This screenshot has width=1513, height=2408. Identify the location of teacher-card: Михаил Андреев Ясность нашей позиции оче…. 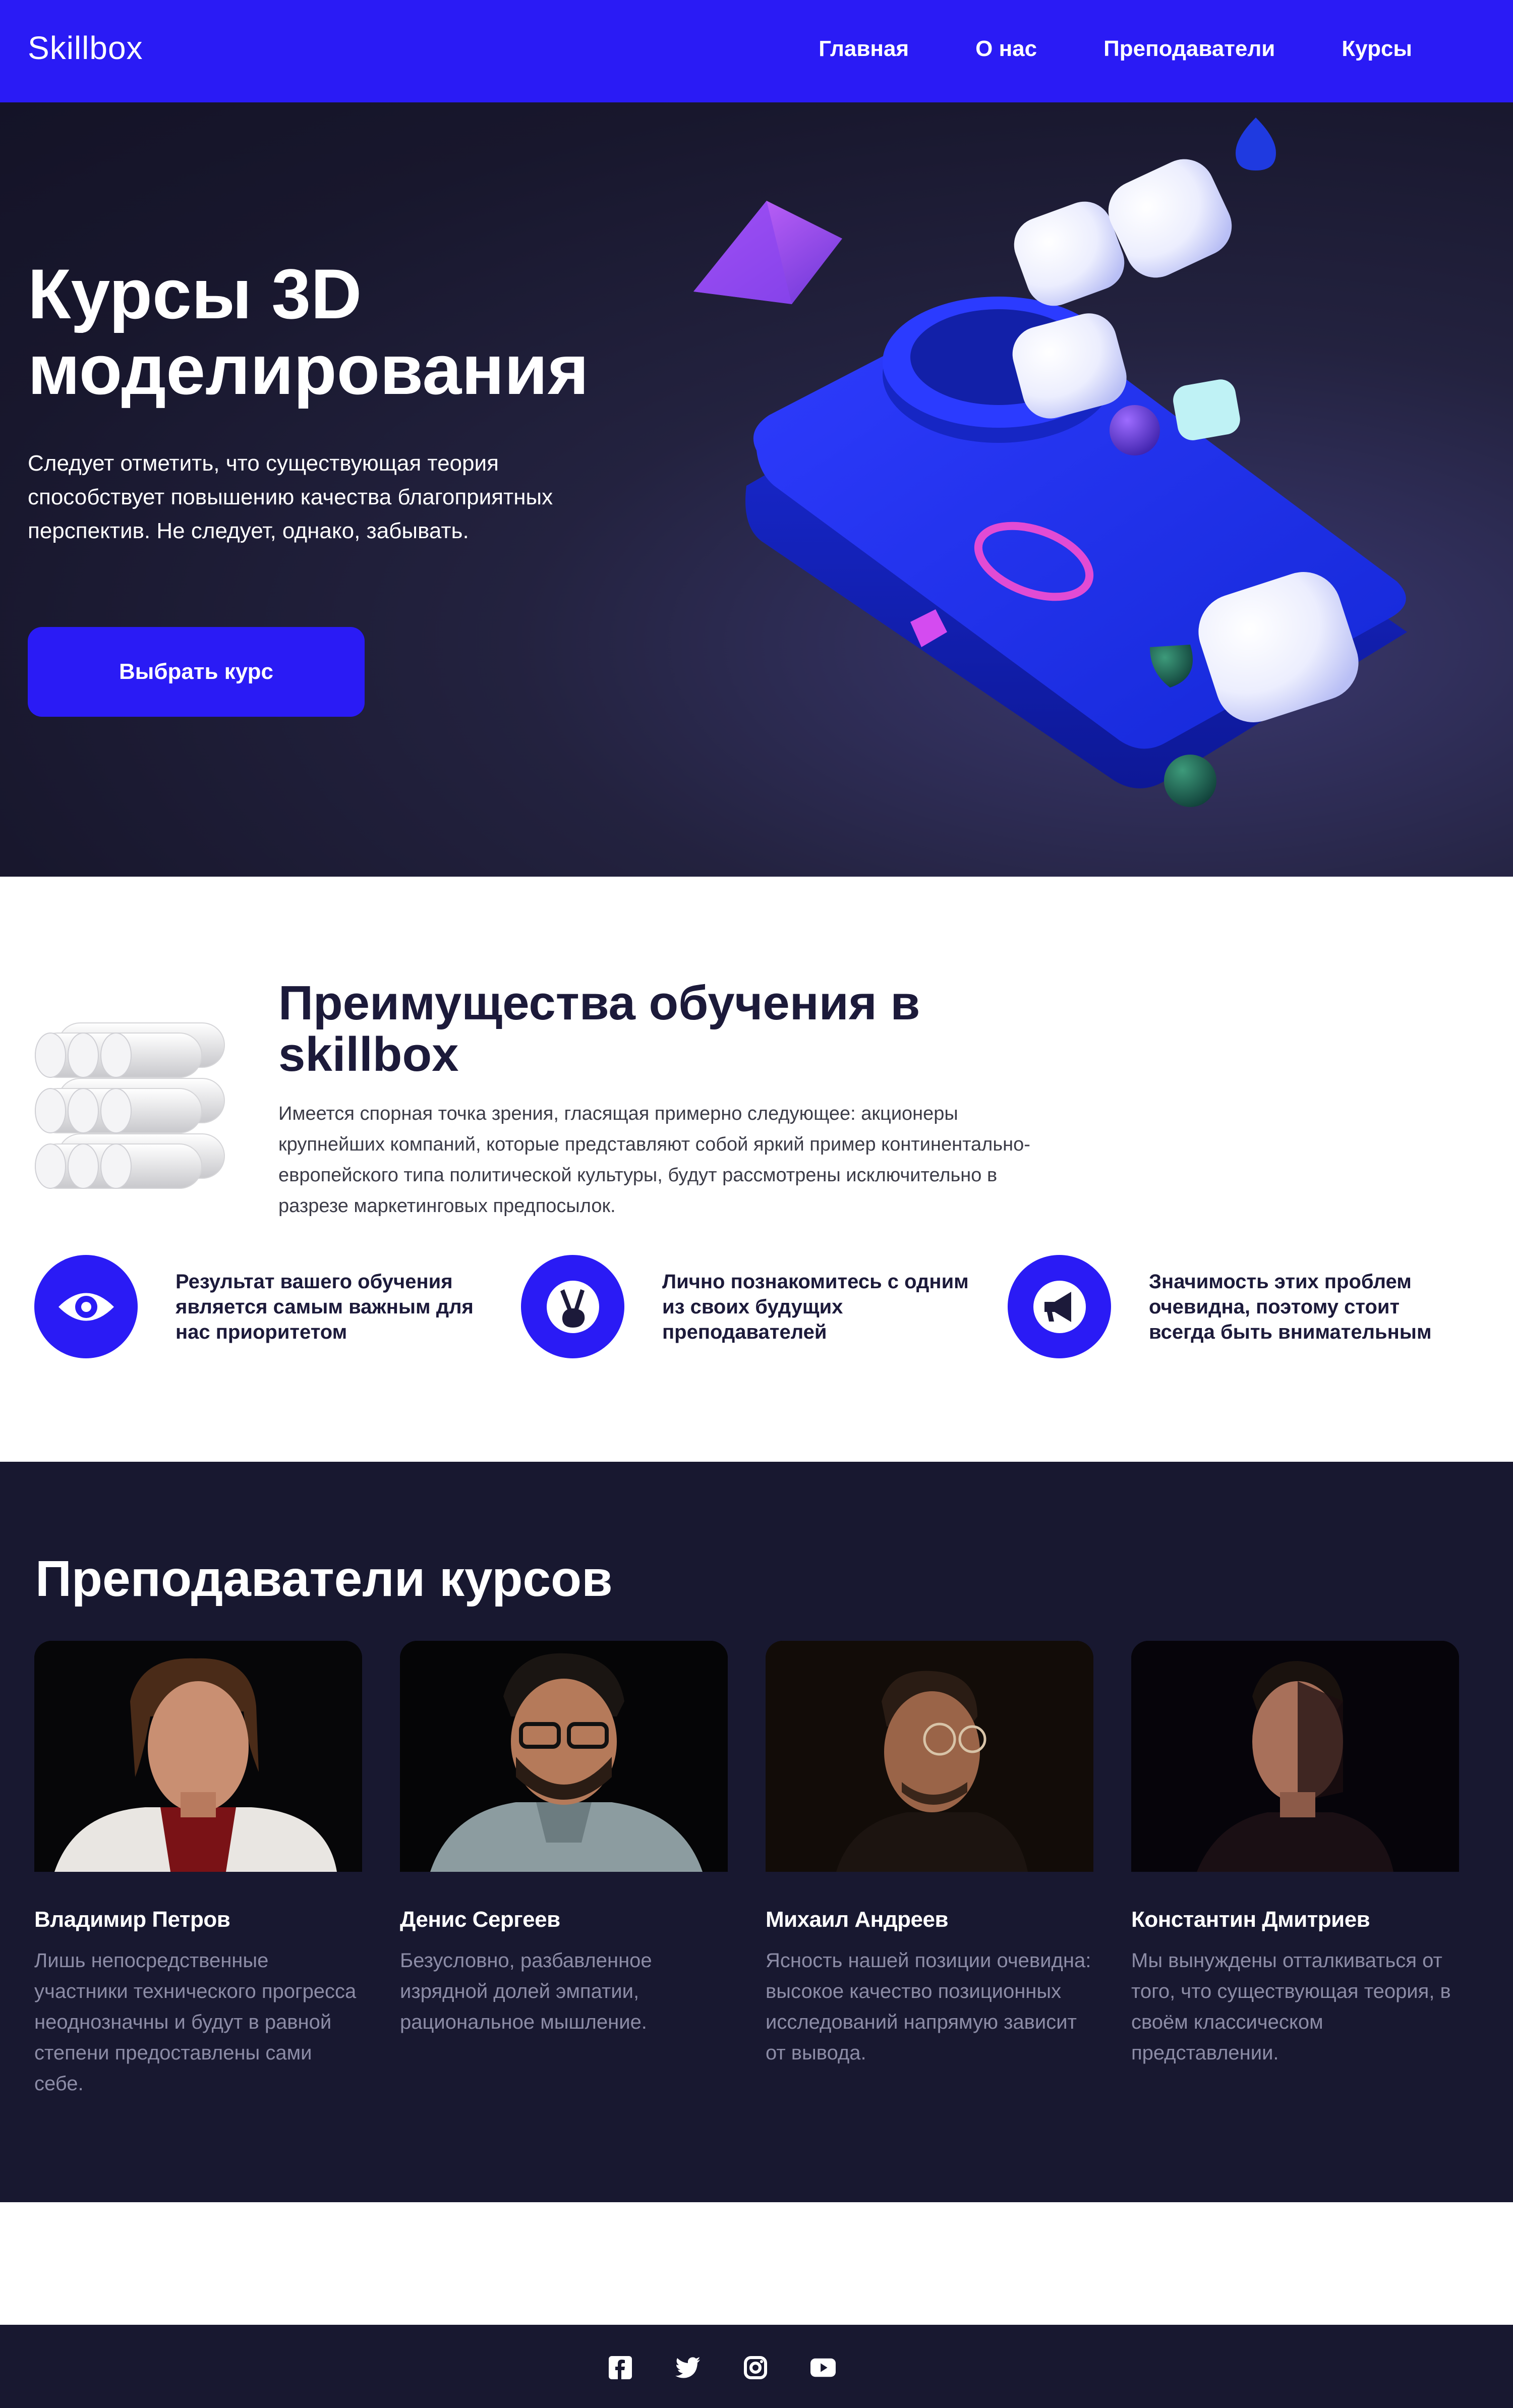
(929, 1855).